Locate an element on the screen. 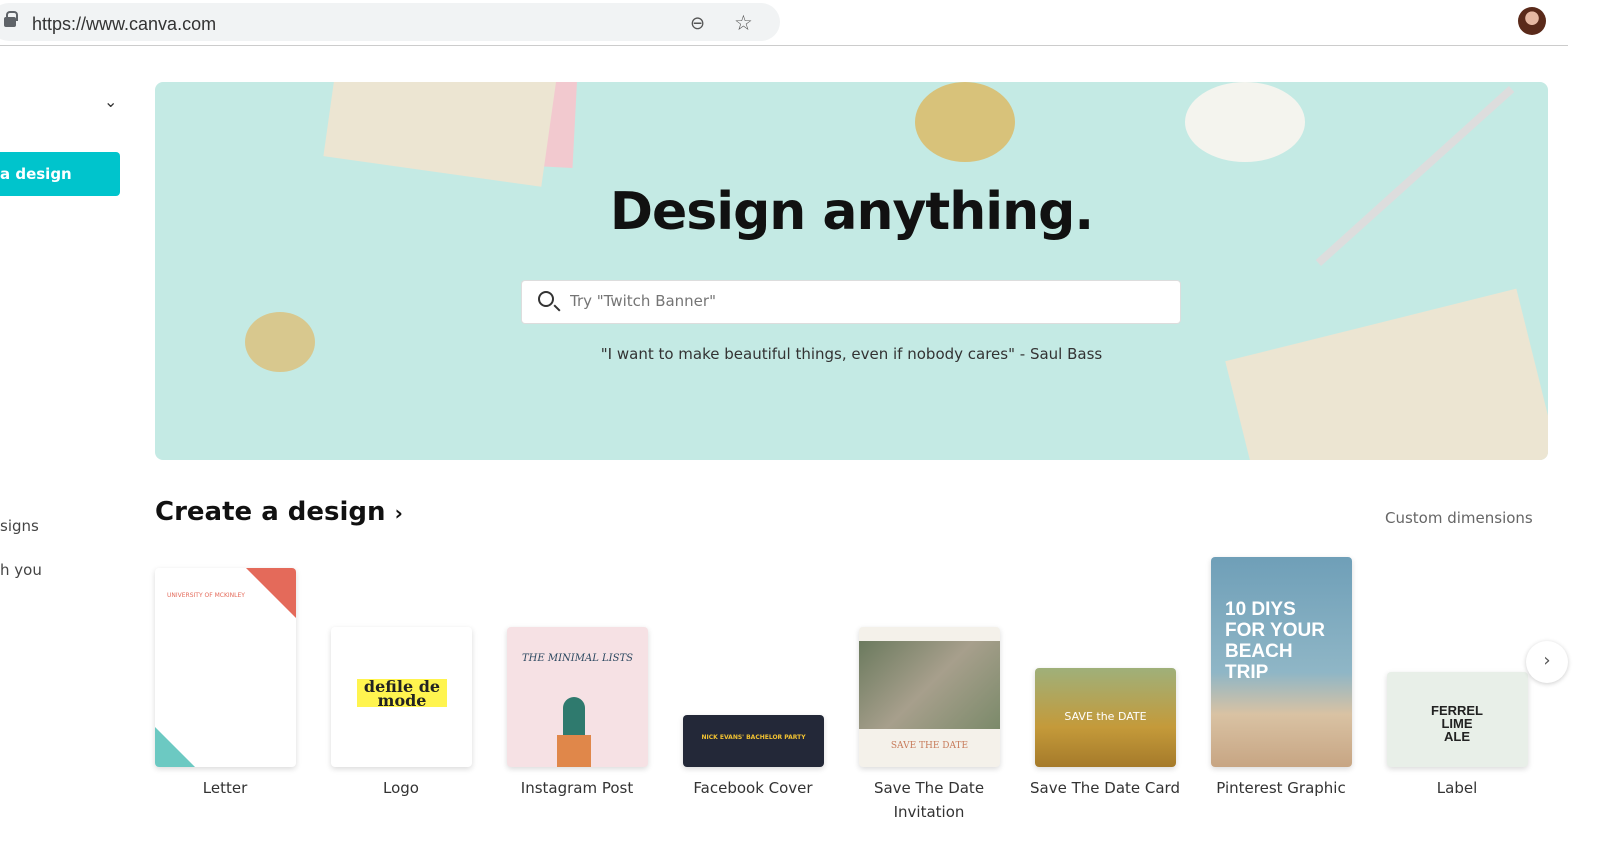  template-save-the-date-invitation: SAVE THE DATE is located at coordinates (929, 697).